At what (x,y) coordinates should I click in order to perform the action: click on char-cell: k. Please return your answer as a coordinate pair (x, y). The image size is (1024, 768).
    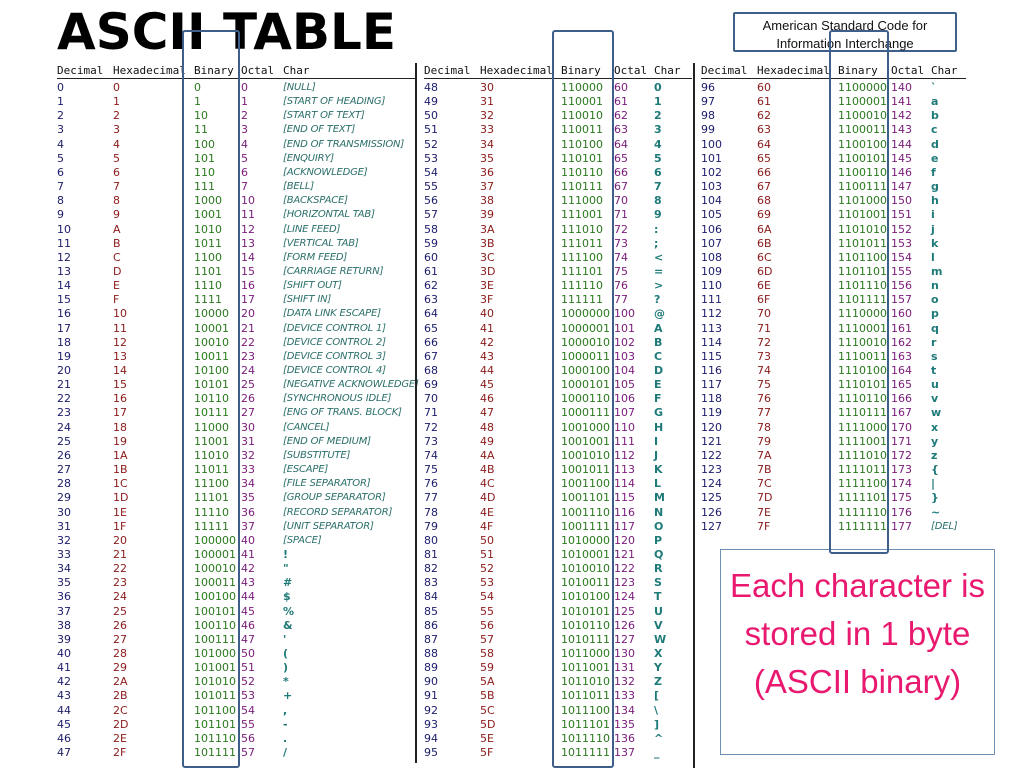
    Looking at the image, I should click on (935, 243).